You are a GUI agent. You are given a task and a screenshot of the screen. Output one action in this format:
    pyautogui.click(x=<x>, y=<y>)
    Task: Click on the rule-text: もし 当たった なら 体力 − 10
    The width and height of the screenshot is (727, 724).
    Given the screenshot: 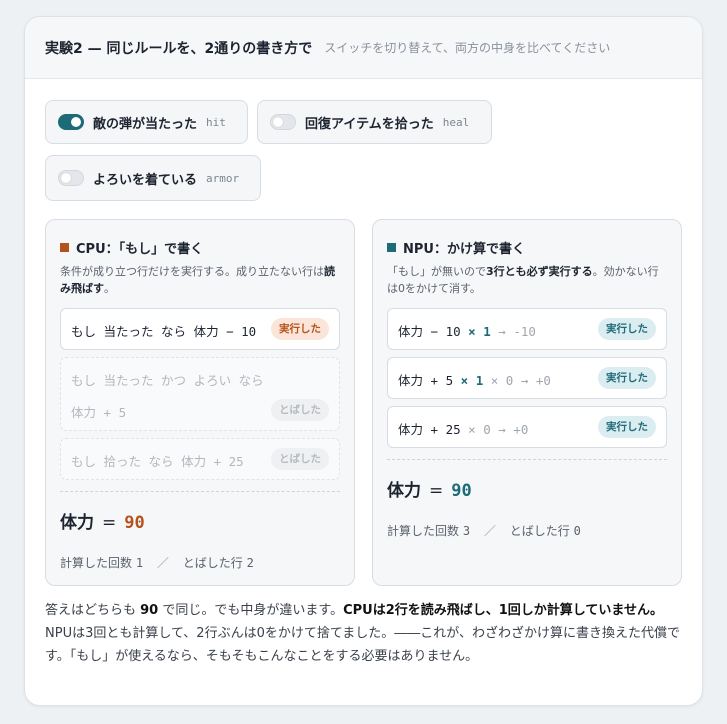 What is the action you would take?
    pyautogui.click(x=164, y=331)
    